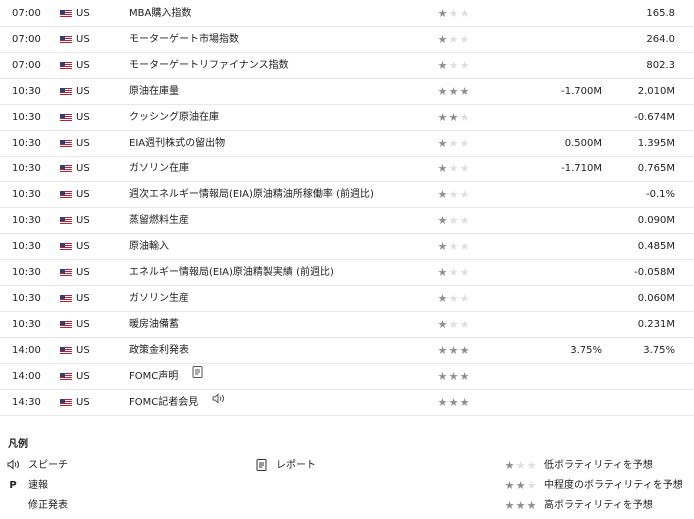 The width and height of the screenshot is (694, 519). I want to click on legend-title: 凡例, so click(18, 444).